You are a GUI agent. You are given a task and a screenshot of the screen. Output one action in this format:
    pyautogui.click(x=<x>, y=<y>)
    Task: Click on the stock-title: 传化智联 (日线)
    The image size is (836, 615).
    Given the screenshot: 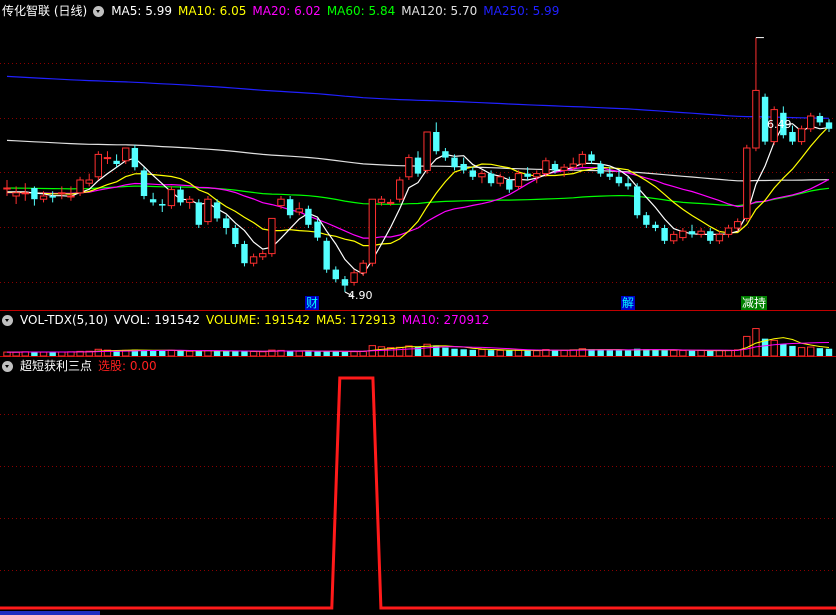 What is the action you would take?
    pyautogui.click(x=44, y=11)
    